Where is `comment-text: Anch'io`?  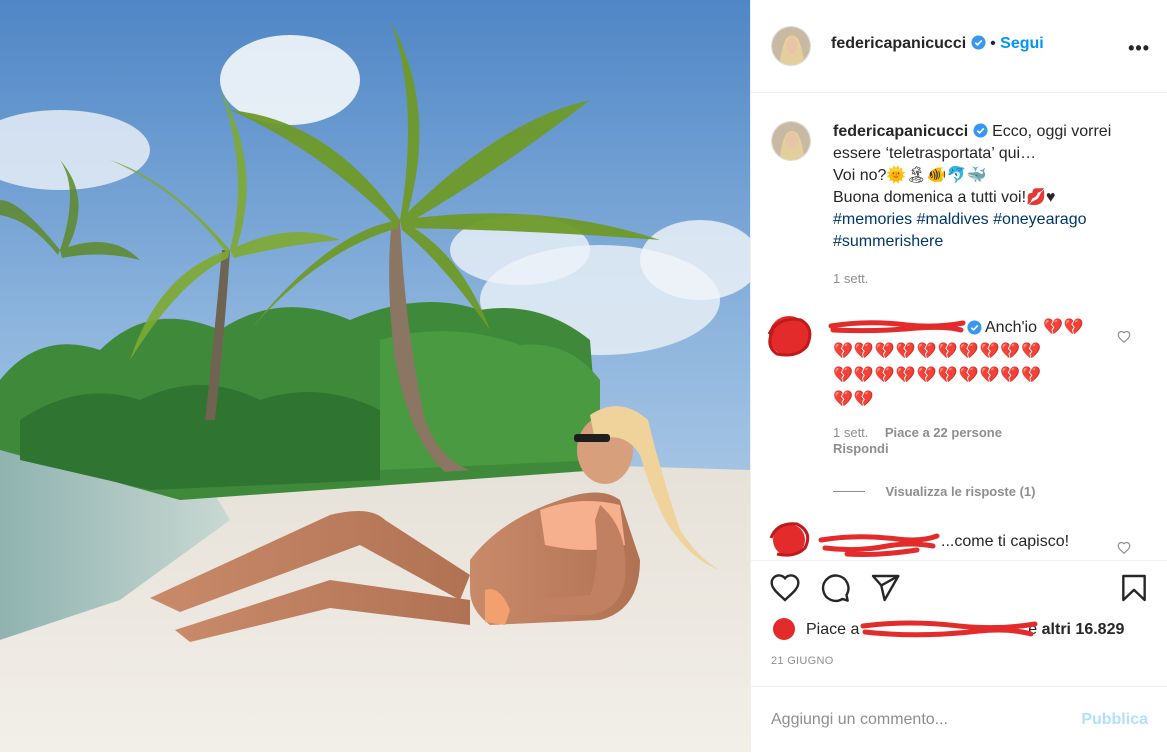 comment-text: Anch'io is located at coordinates (1011, 327).